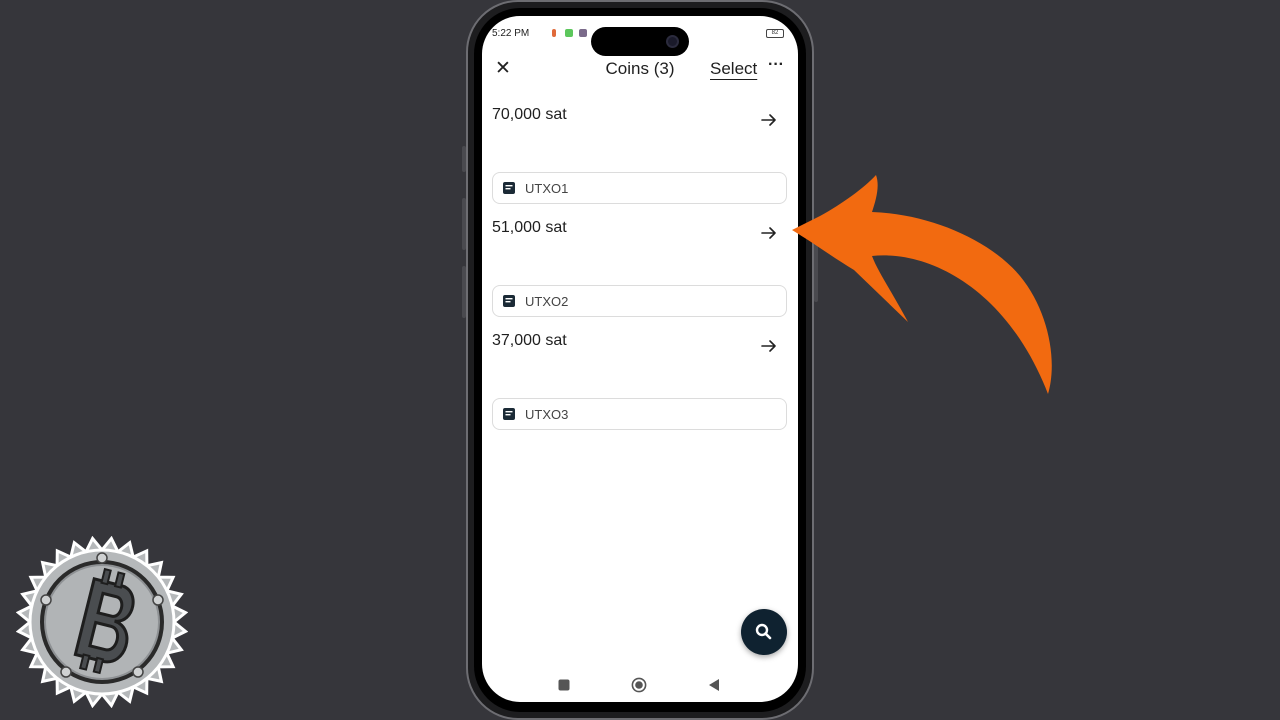 This screenshot has height=720, width=1280. I want to click on coin-label-field: UTXO1, so click(639, 188).